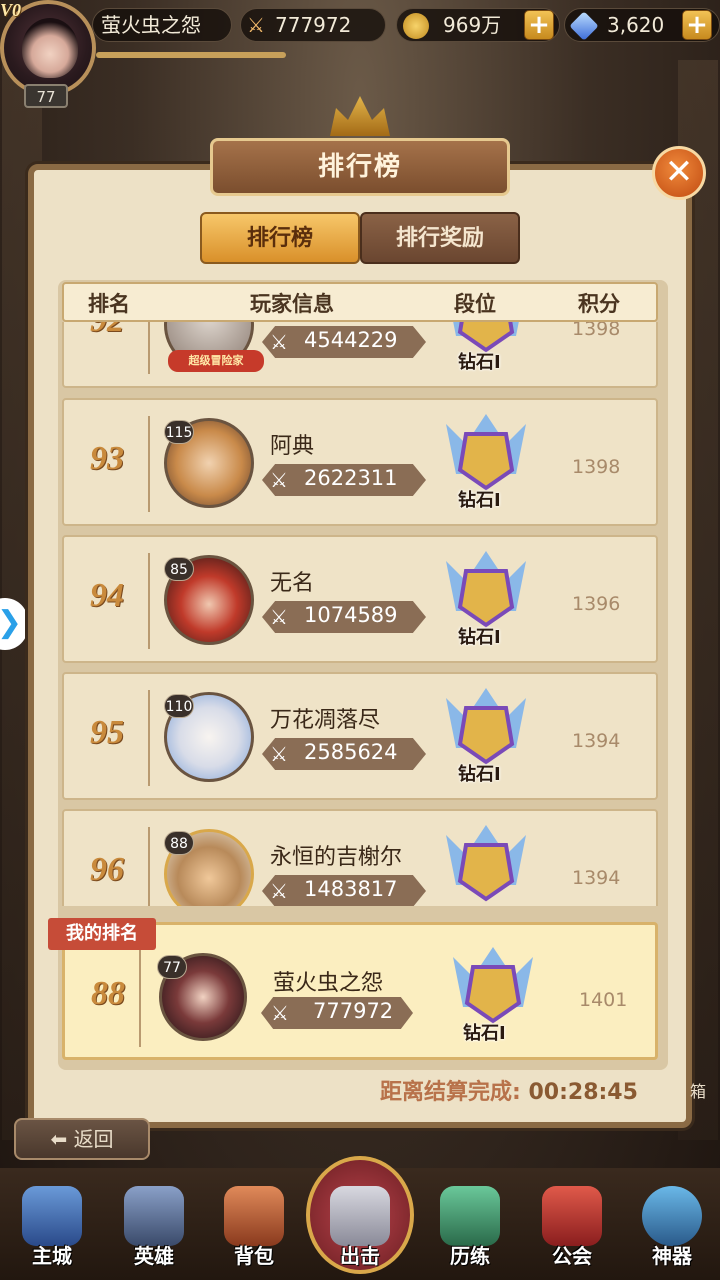 This screenshot has width=720, height=1280. I want to click on nav-label: 出击, so click(360, 1256).